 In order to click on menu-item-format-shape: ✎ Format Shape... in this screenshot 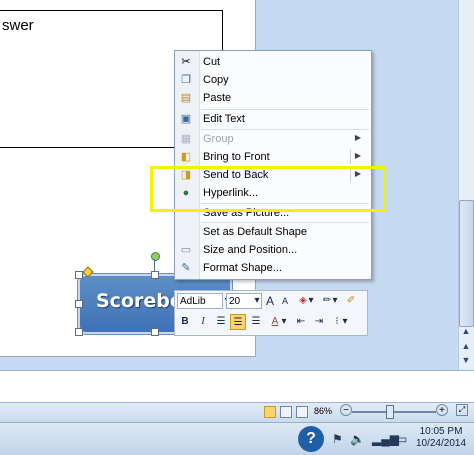, I will do `click(273, 268)`.